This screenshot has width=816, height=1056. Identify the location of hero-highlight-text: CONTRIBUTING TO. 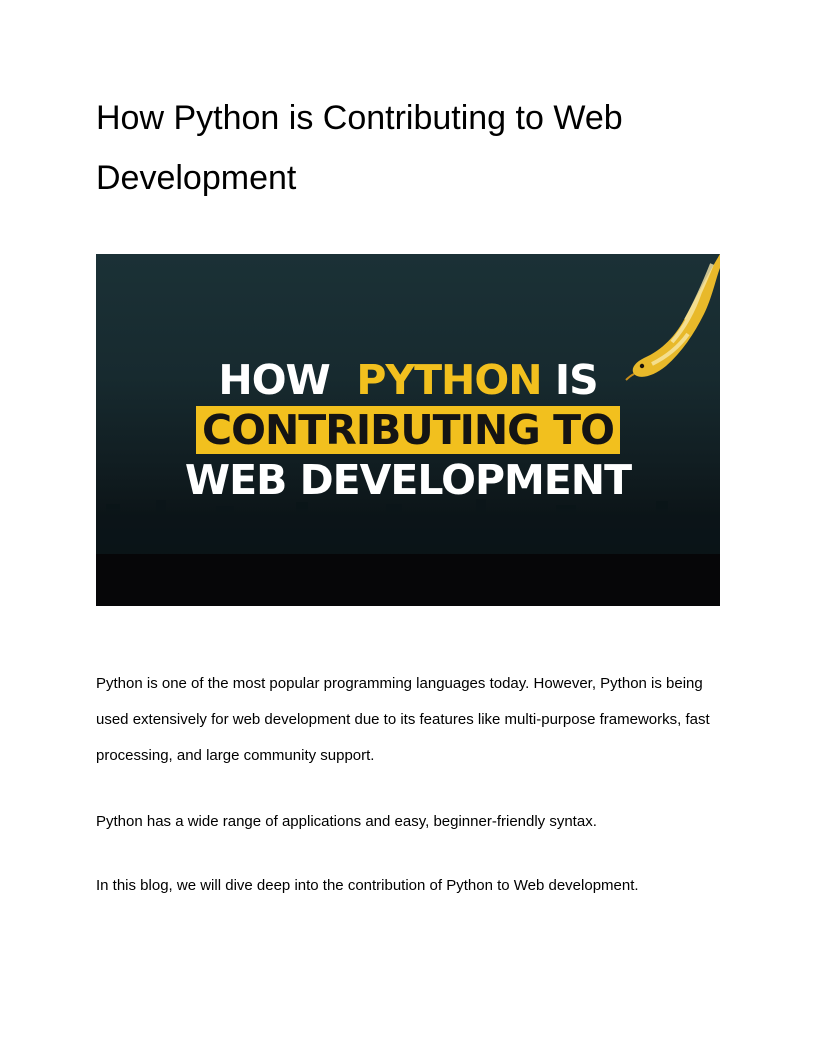
(408, 430).